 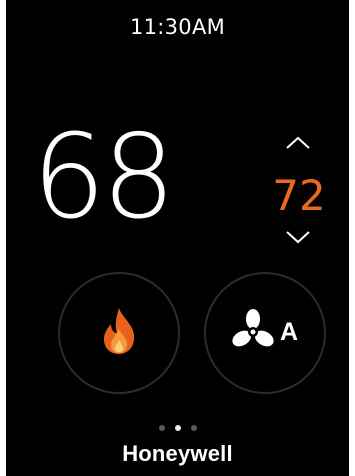 I want to click on chevron-up-icon, so click(x=298, y=143).